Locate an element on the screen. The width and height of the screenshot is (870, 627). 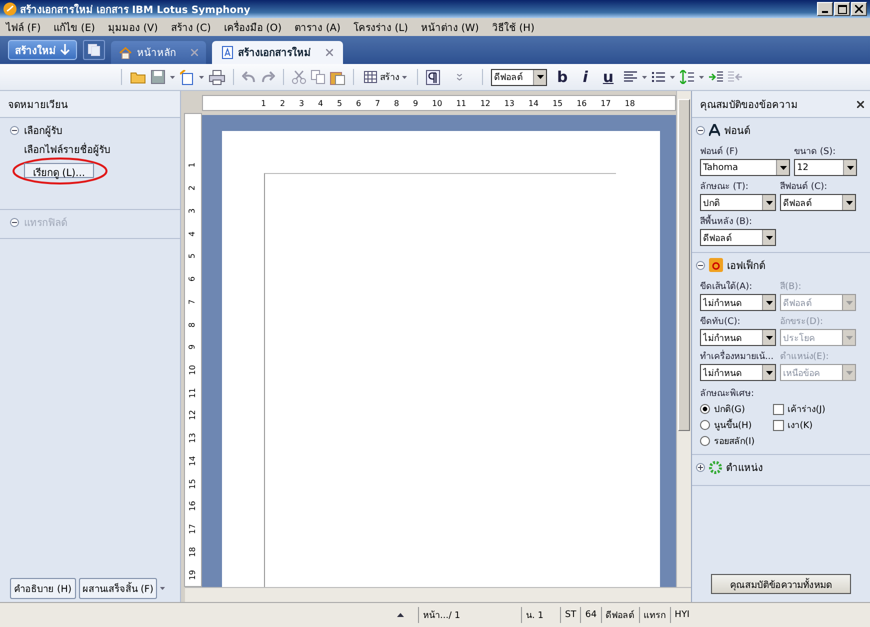
caret-up-icon is located at coordinates (400, 615).